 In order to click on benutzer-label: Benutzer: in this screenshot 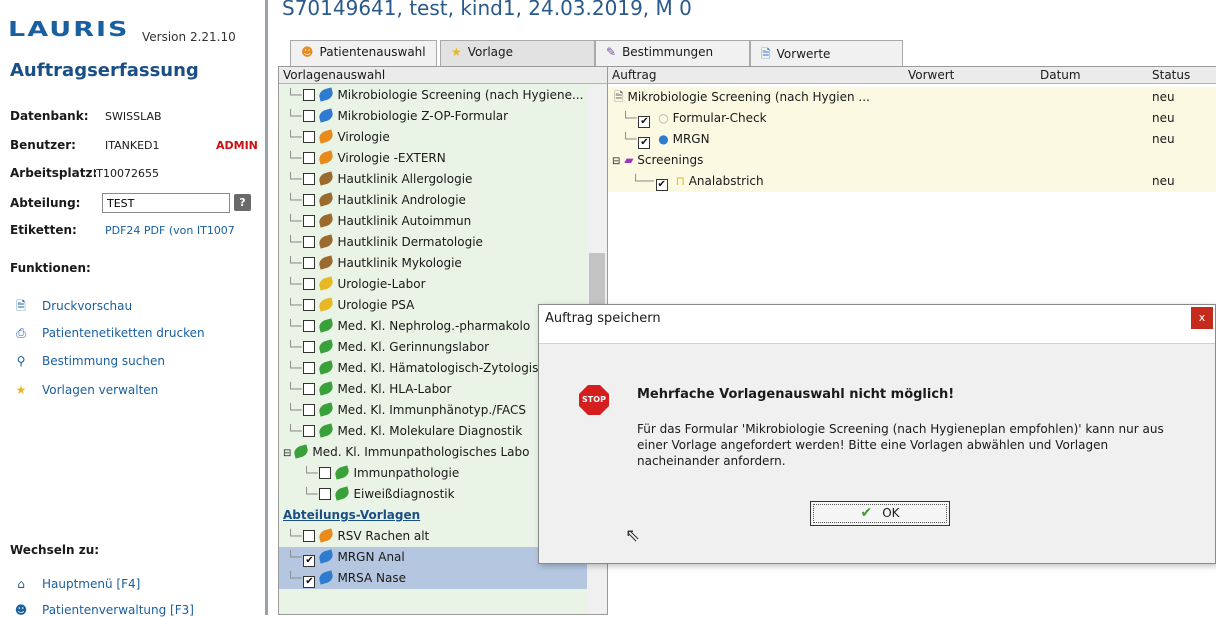, I will do `click(43, 145)`.